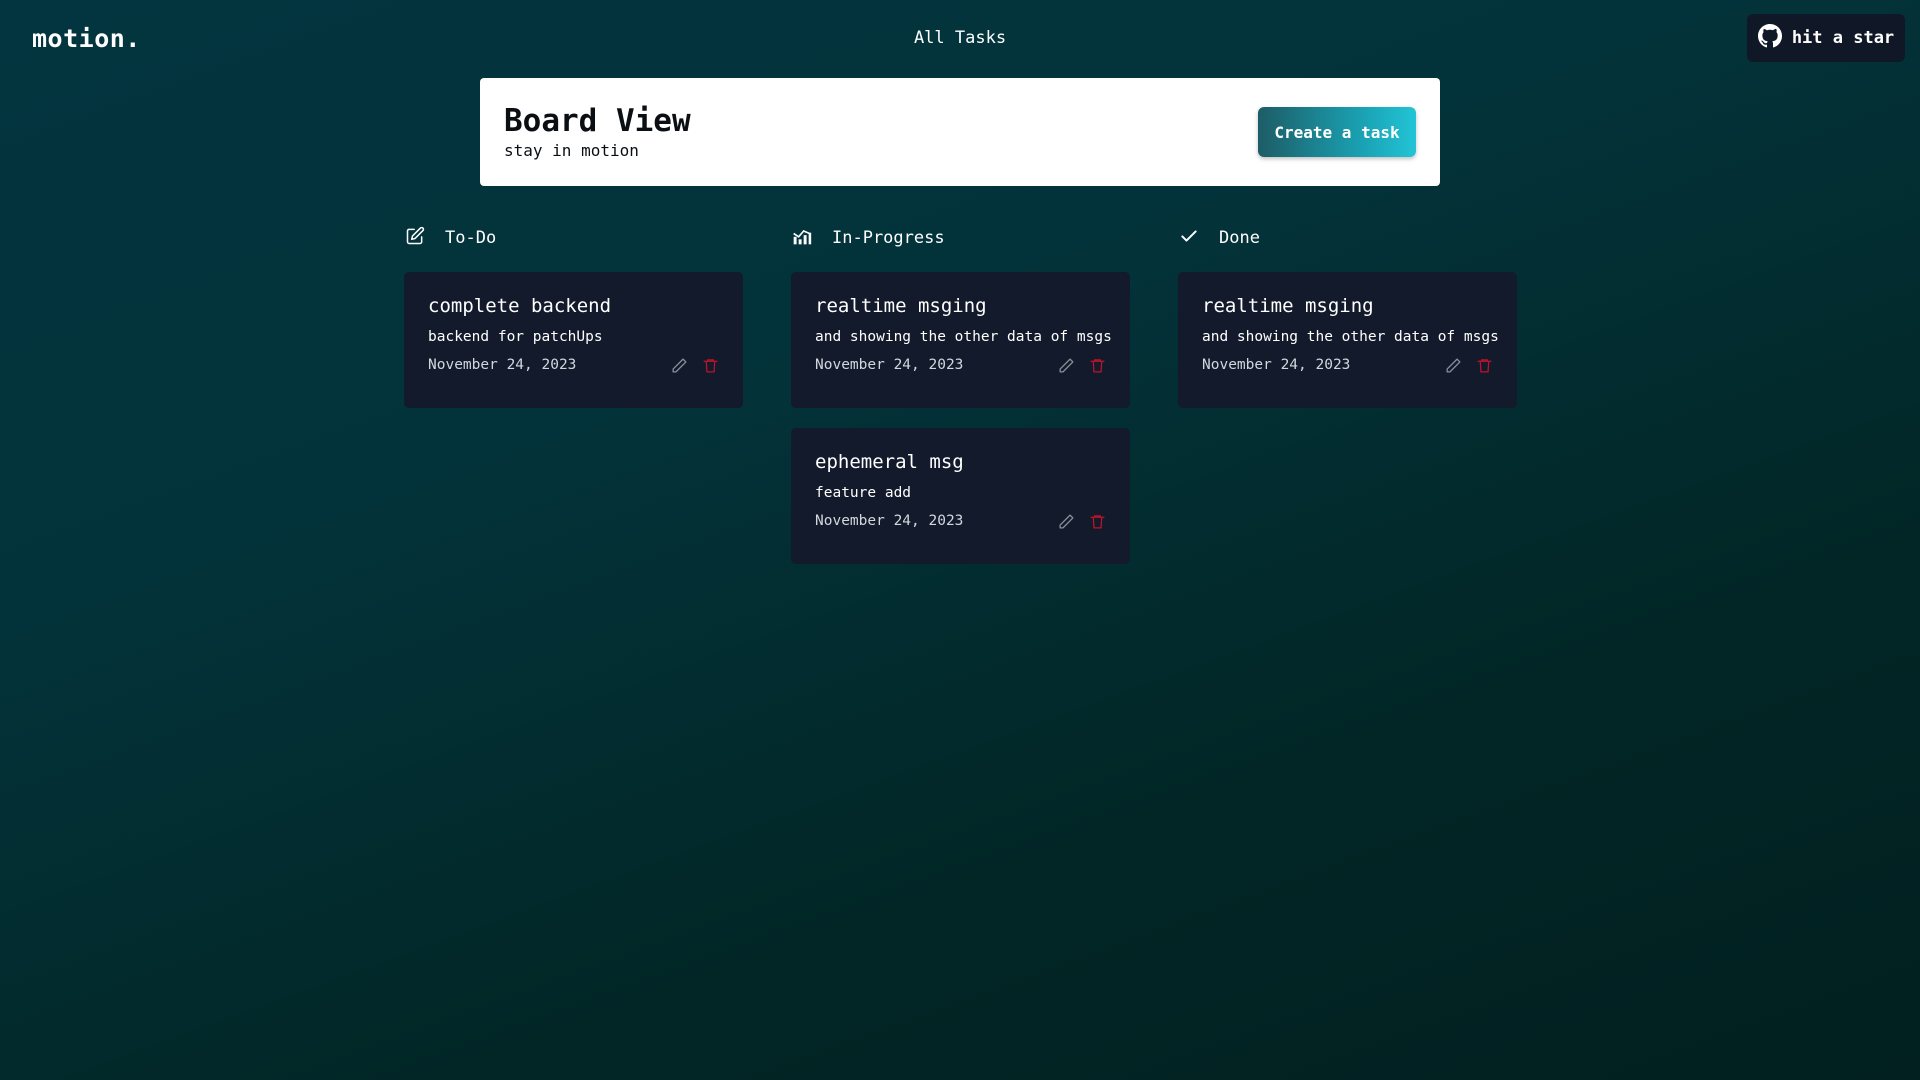 Image resolution: width=1920 pixels, height=1080 pixels. I want to click on edit-square-icon, so click(415, 238).